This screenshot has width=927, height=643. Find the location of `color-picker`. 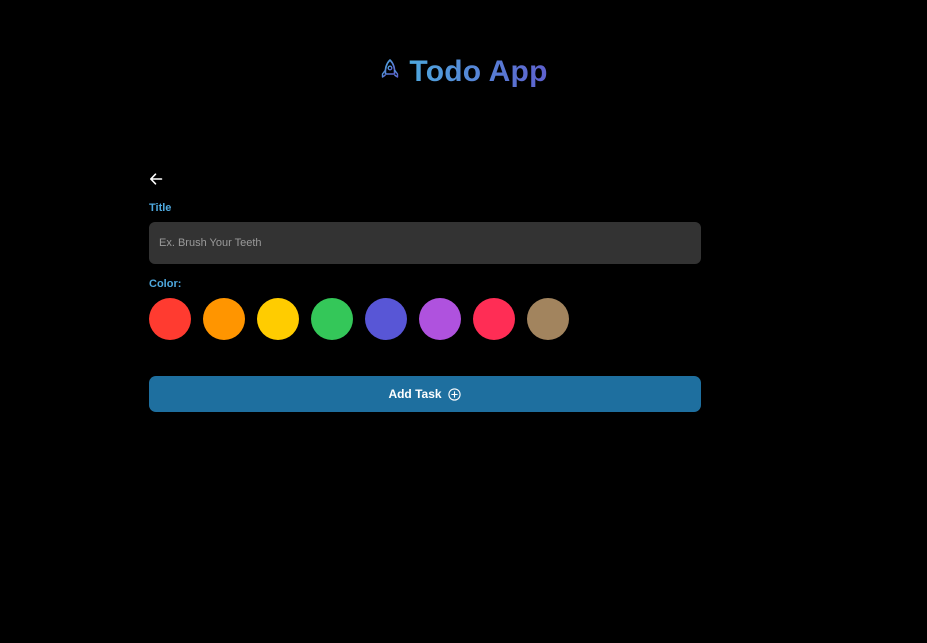

color-picker is located at coordinates (425, 319).